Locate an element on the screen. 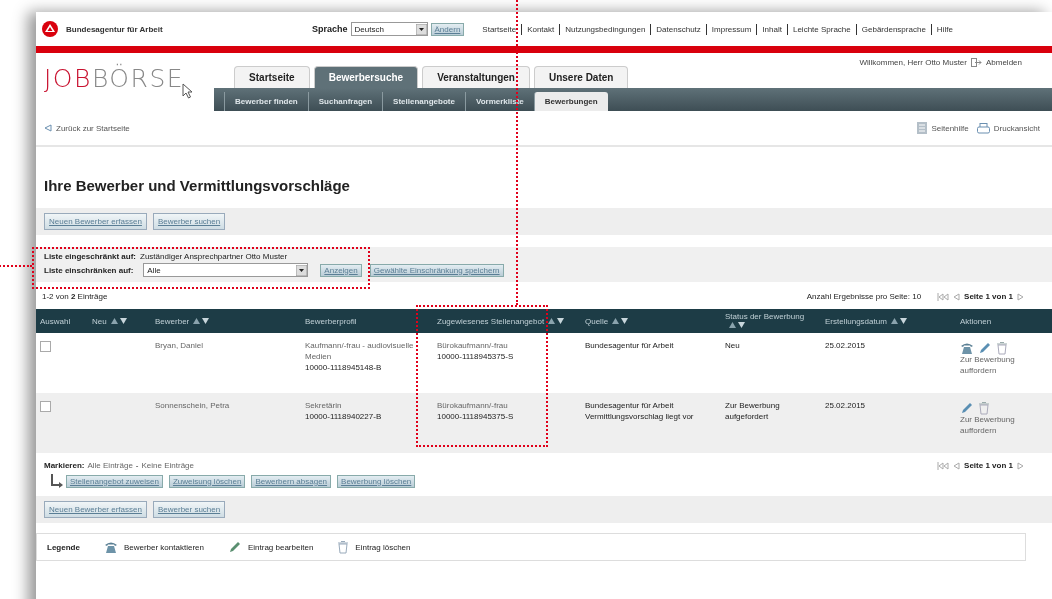  column-header: Bewerber is located at coordinates (226, 321).